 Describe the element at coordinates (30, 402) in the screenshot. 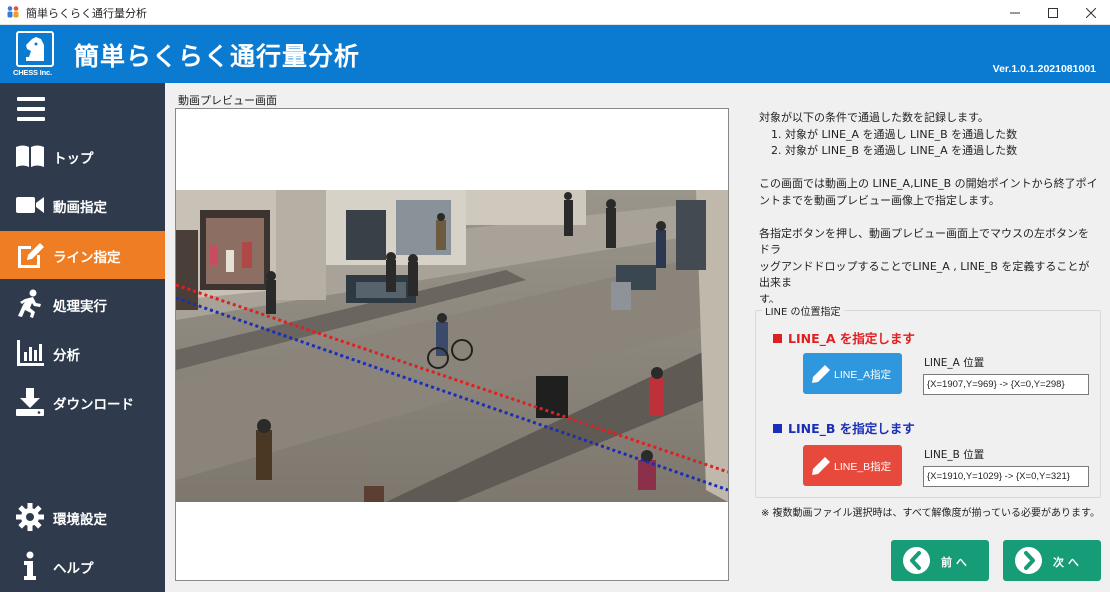

I see `download-icon` at that location.